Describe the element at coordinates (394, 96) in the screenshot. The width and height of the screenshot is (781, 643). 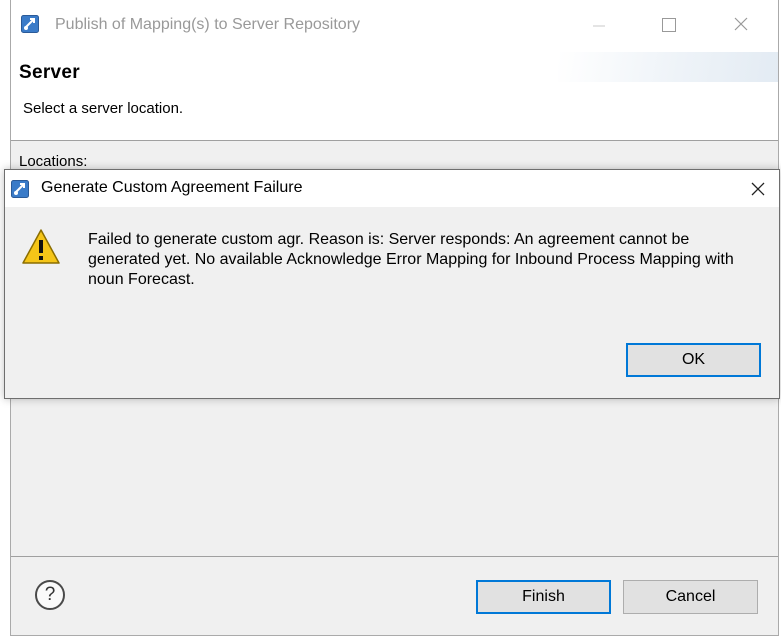
I see `wizard-header: Server Select a server location.` at that location.